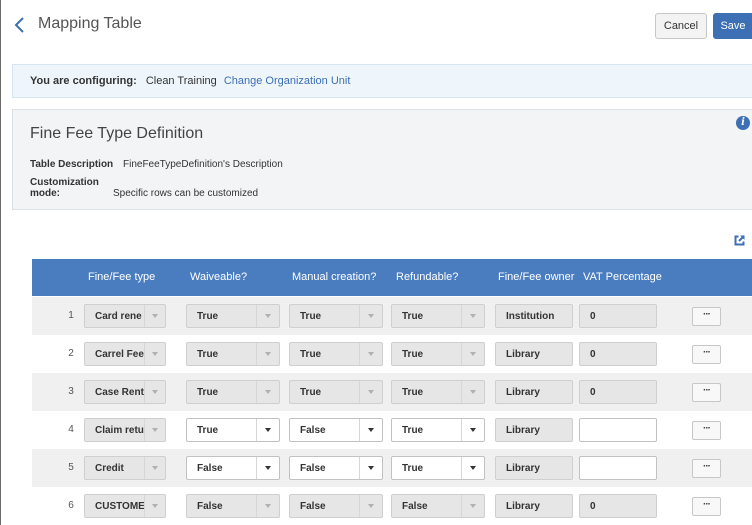 Image resolution: width=752 pixels, height=525 pixels. I want to click on waiveable-select-value: False, so click(210, 468).